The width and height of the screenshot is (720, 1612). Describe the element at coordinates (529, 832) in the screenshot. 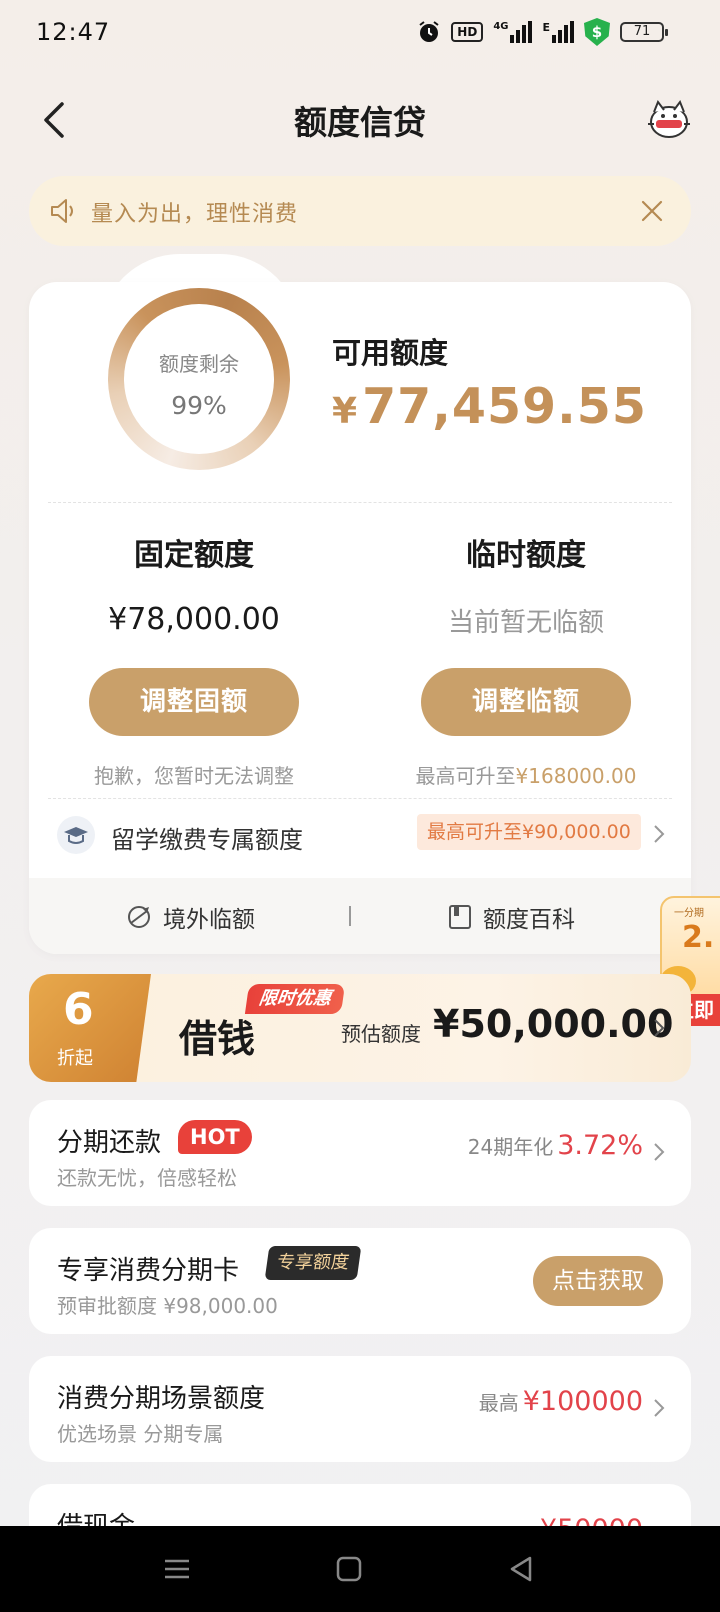

I see `study-abroad-badge: 最高可升至¥90,000.00` at that location.